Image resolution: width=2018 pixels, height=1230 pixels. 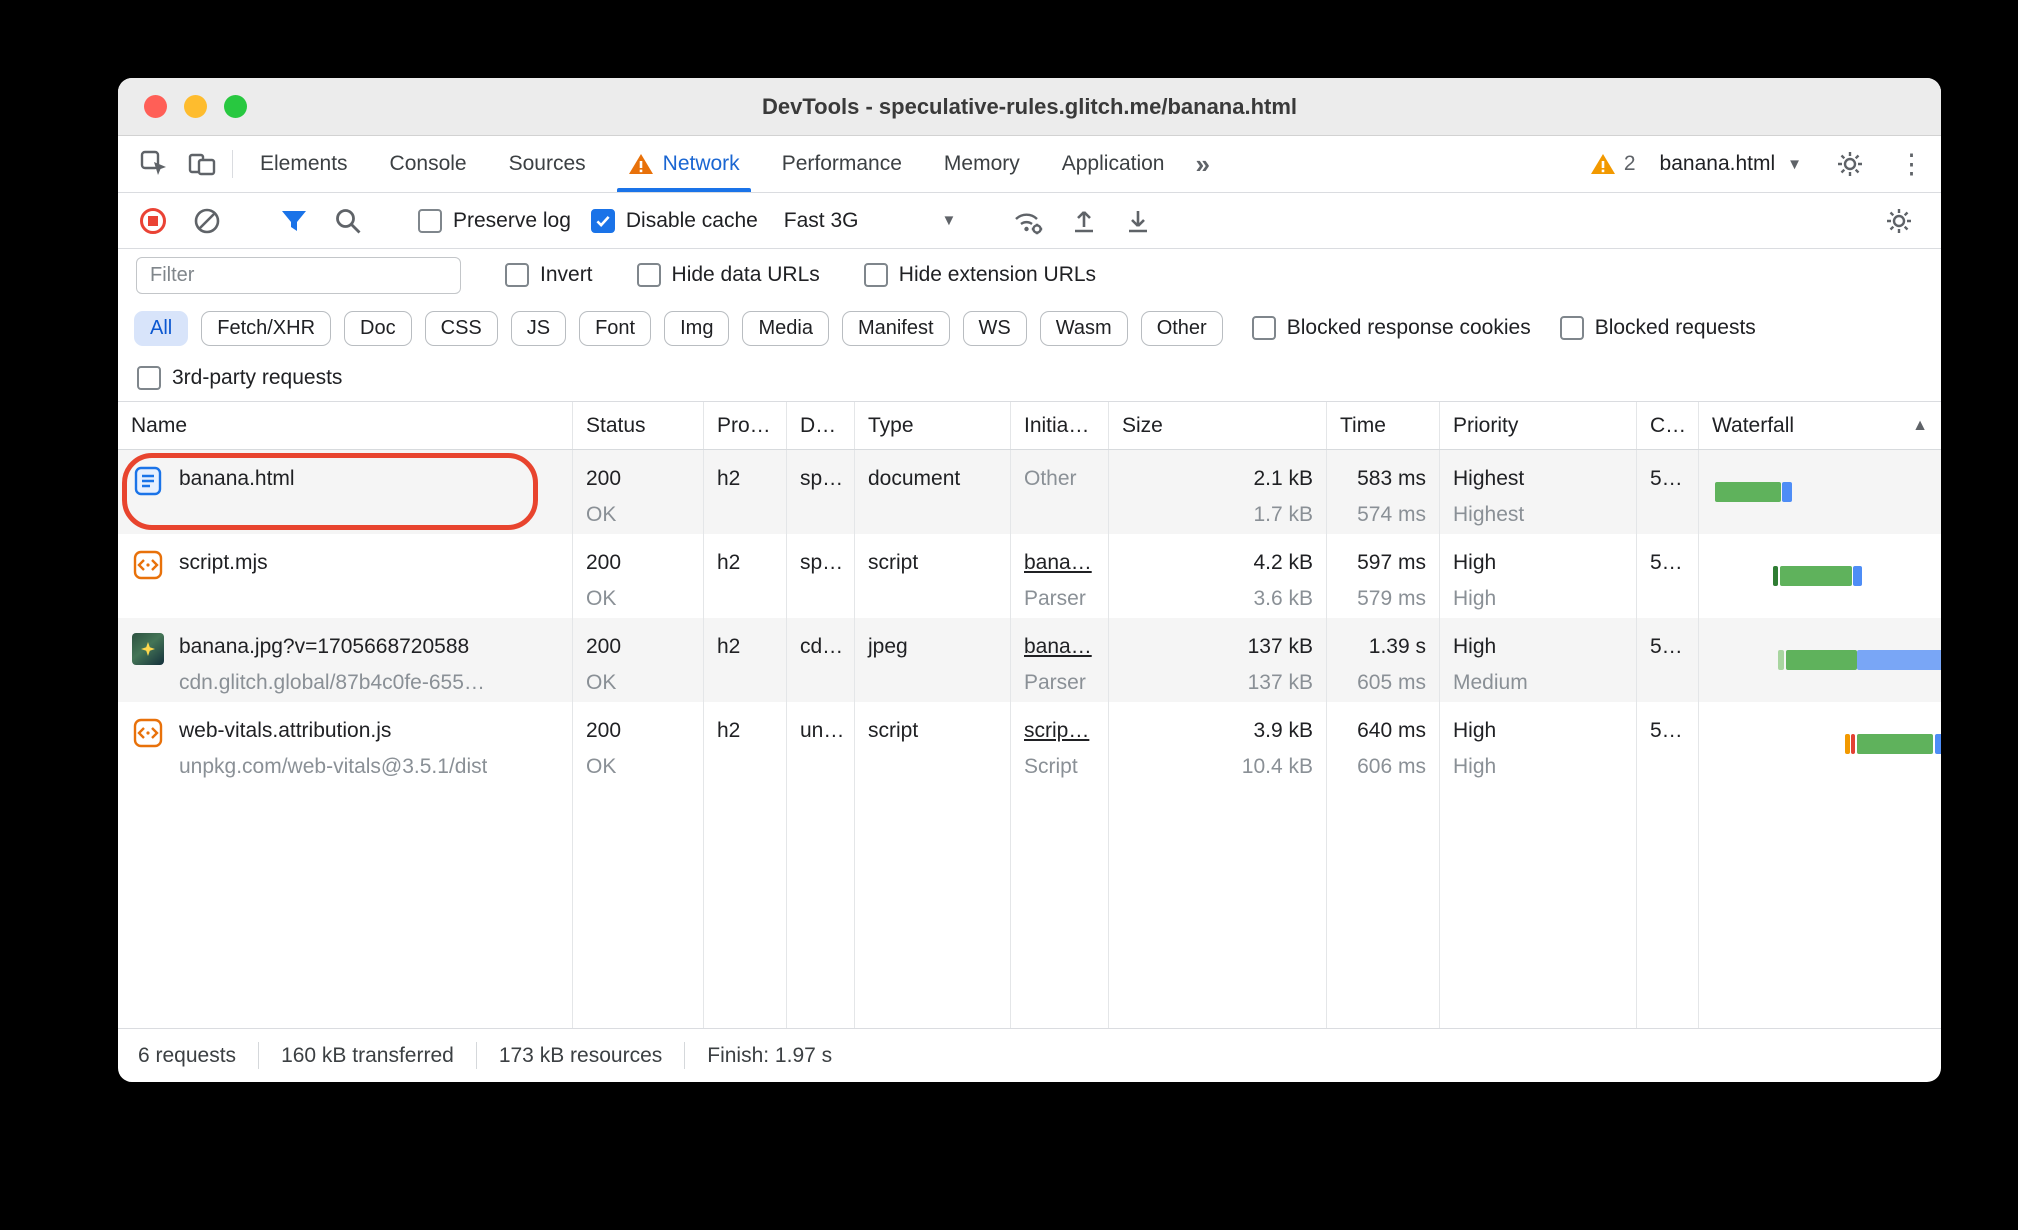 What do you see at coordinates (155, 106) in the screenshot?
I see `close-button` at bounding box center [155, 106].